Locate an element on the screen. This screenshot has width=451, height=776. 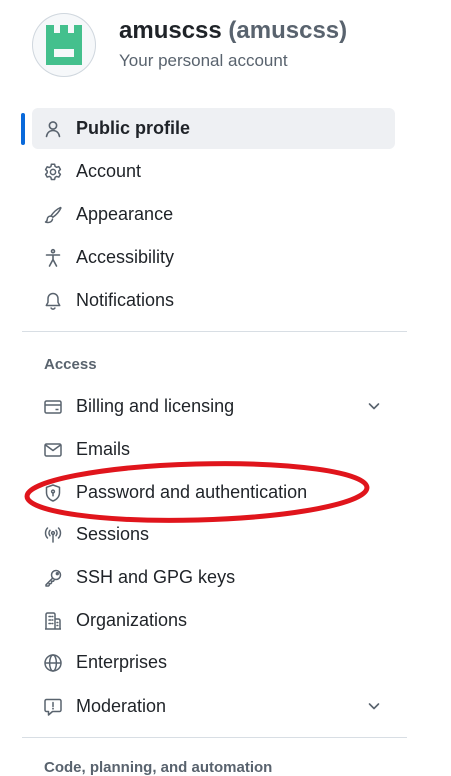
globe-icon is located at coordinates (53, 663).